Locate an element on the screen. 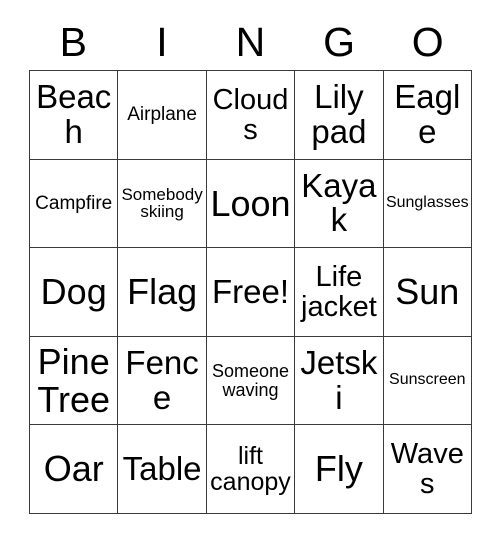 The width and height of the screenshot is (500, 544). bingo-cell-o3: Sun is located at coordinates (427, 292).